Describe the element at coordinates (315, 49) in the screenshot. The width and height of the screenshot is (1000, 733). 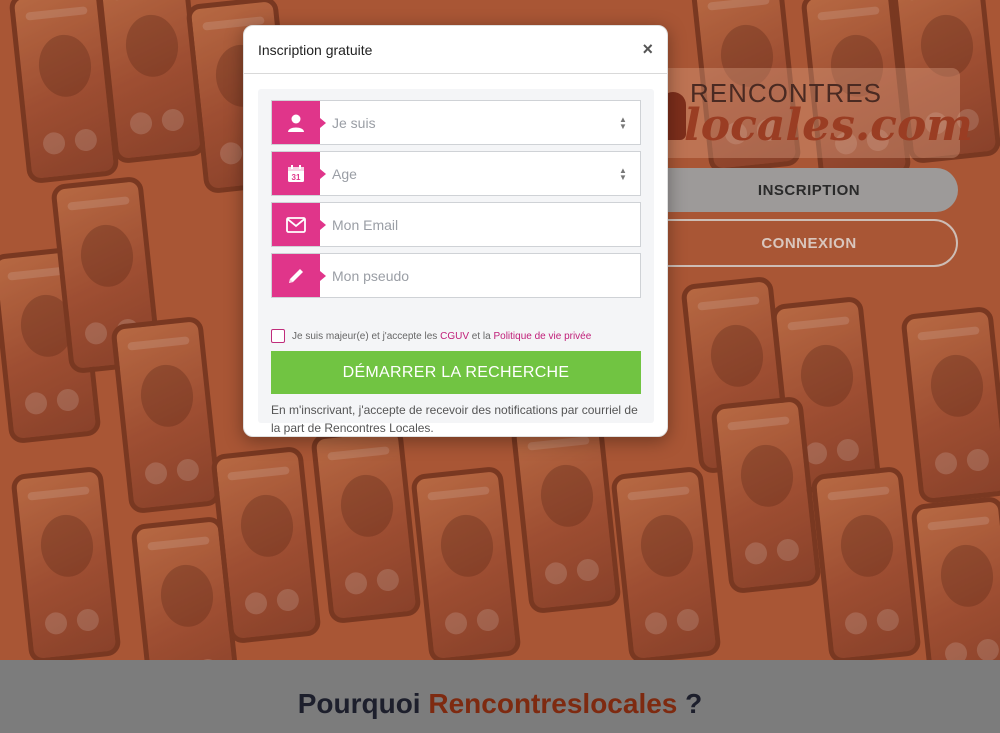
I see `modal-title: Inscription gratuite` at that location.